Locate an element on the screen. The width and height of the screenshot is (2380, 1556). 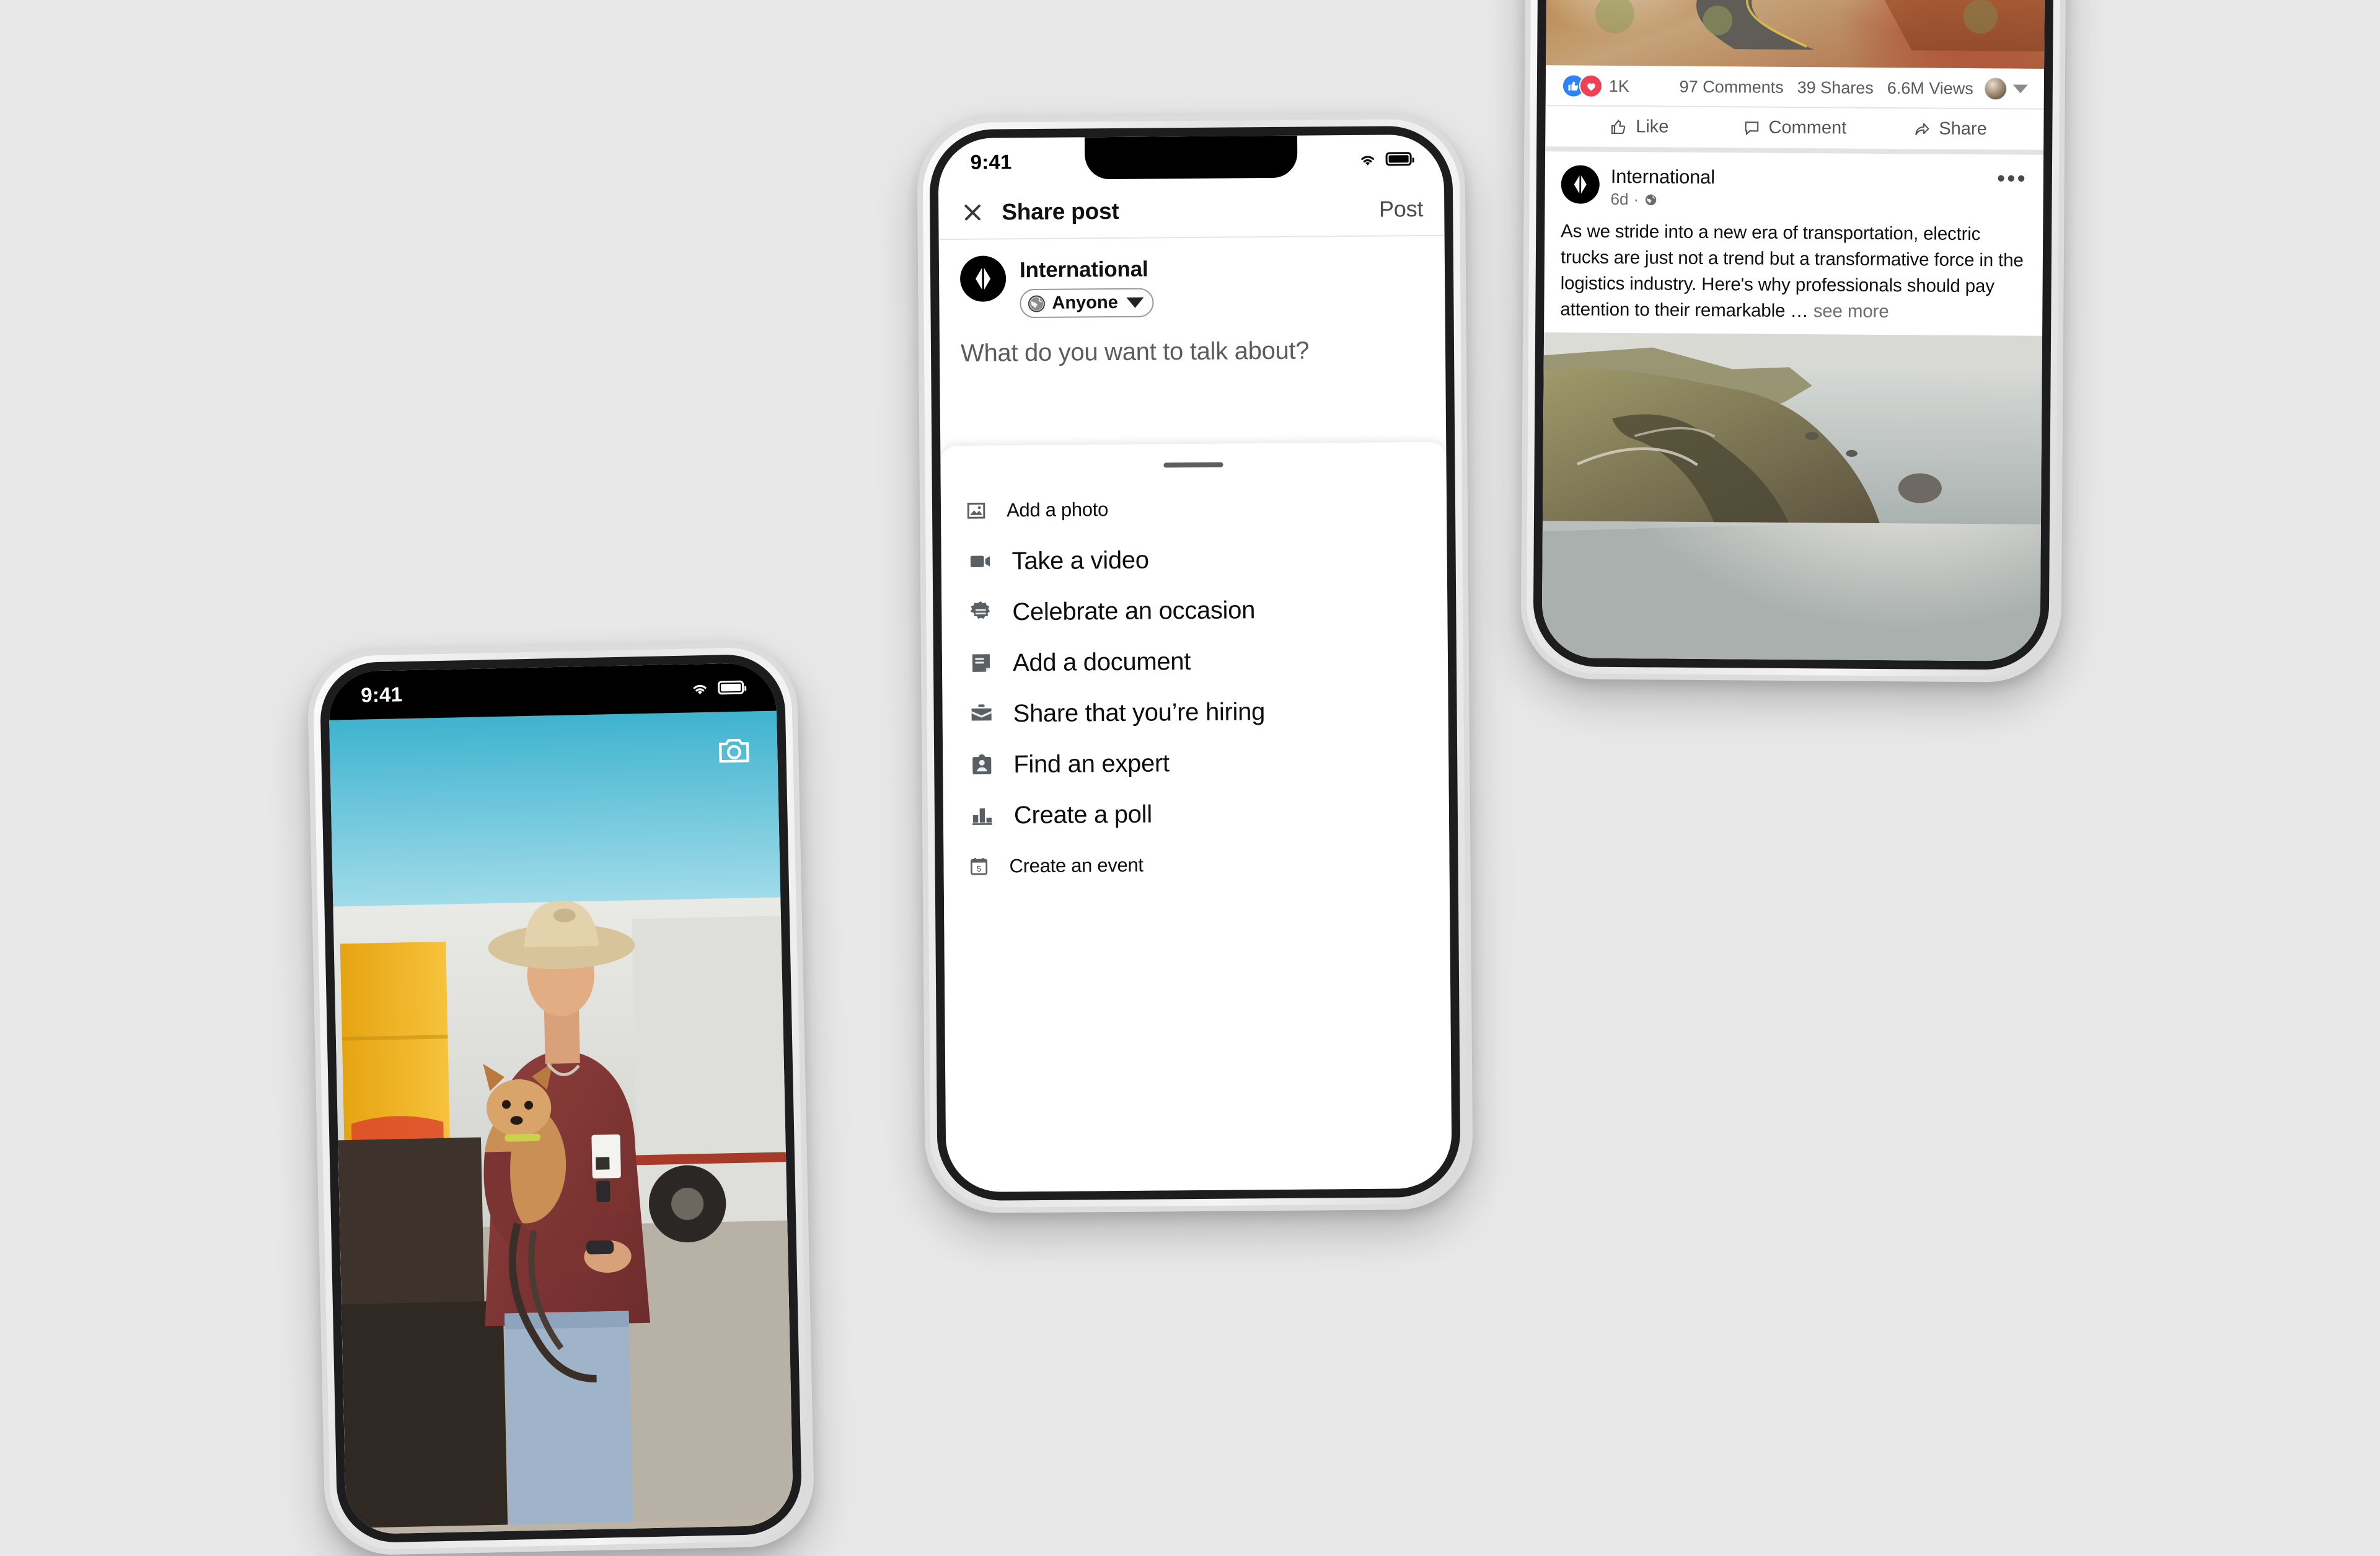
post-header: International 6d · ••• is located at coordinates (1794, 181).